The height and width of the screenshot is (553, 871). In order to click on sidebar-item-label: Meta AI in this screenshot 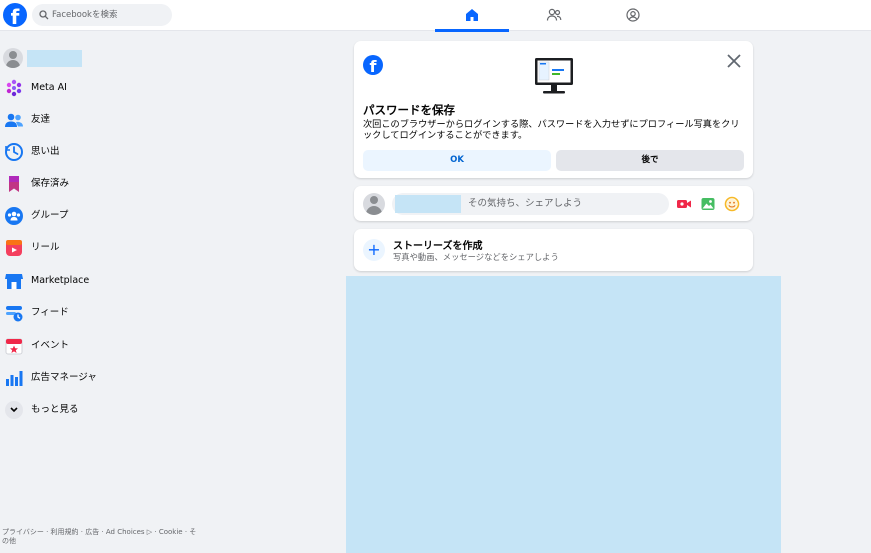, I will do `click(49, 87)`.